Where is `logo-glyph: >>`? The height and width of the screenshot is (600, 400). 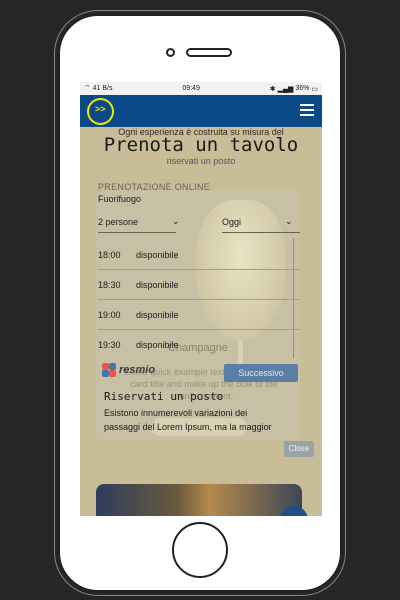 logo-glyph: >> is located at coordinates (100, 109).